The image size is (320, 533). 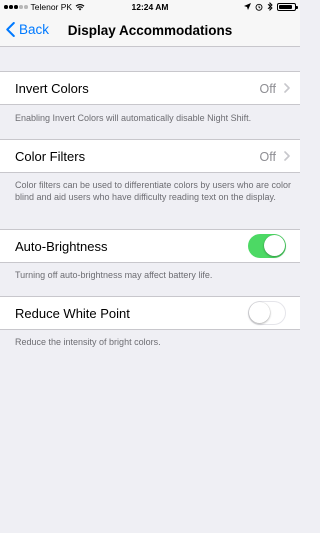 I want to click on alarm-icon, so click(x=259, y=7).